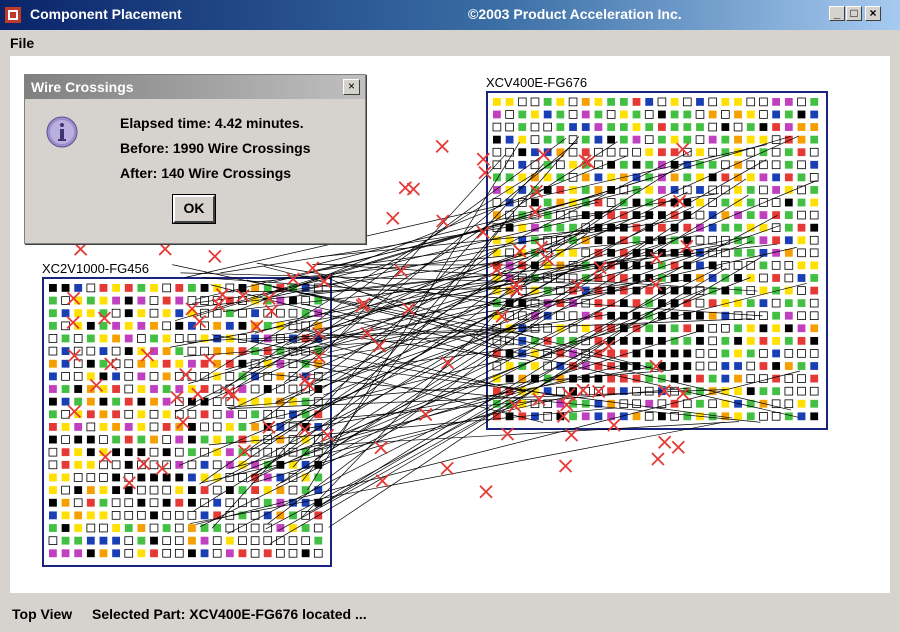 This screenshot has width=900, height=632. What do you see at coordinates (450, 43) in the screenshot?
I see `menu-bar: File` at bounding box center [450, 43].